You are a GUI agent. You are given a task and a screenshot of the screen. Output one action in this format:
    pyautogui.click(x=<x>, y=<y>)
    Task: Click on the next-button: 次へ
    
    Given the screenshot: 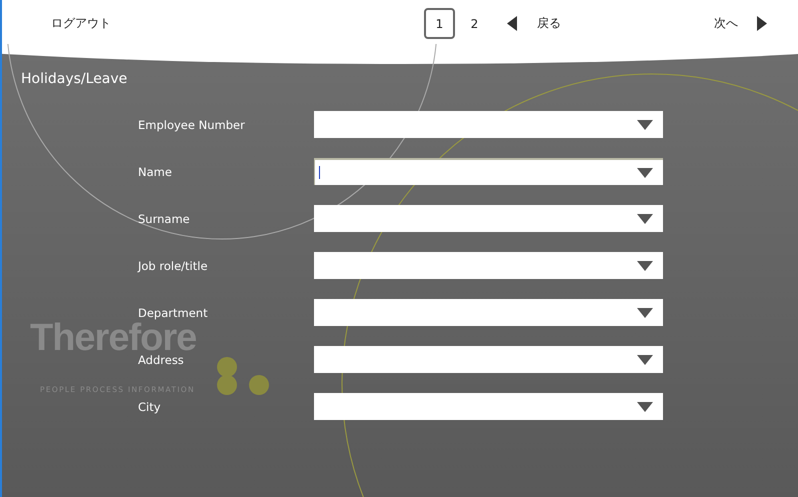 What is the action you would take?
    pyautogui.click(x=740, y=23)
    